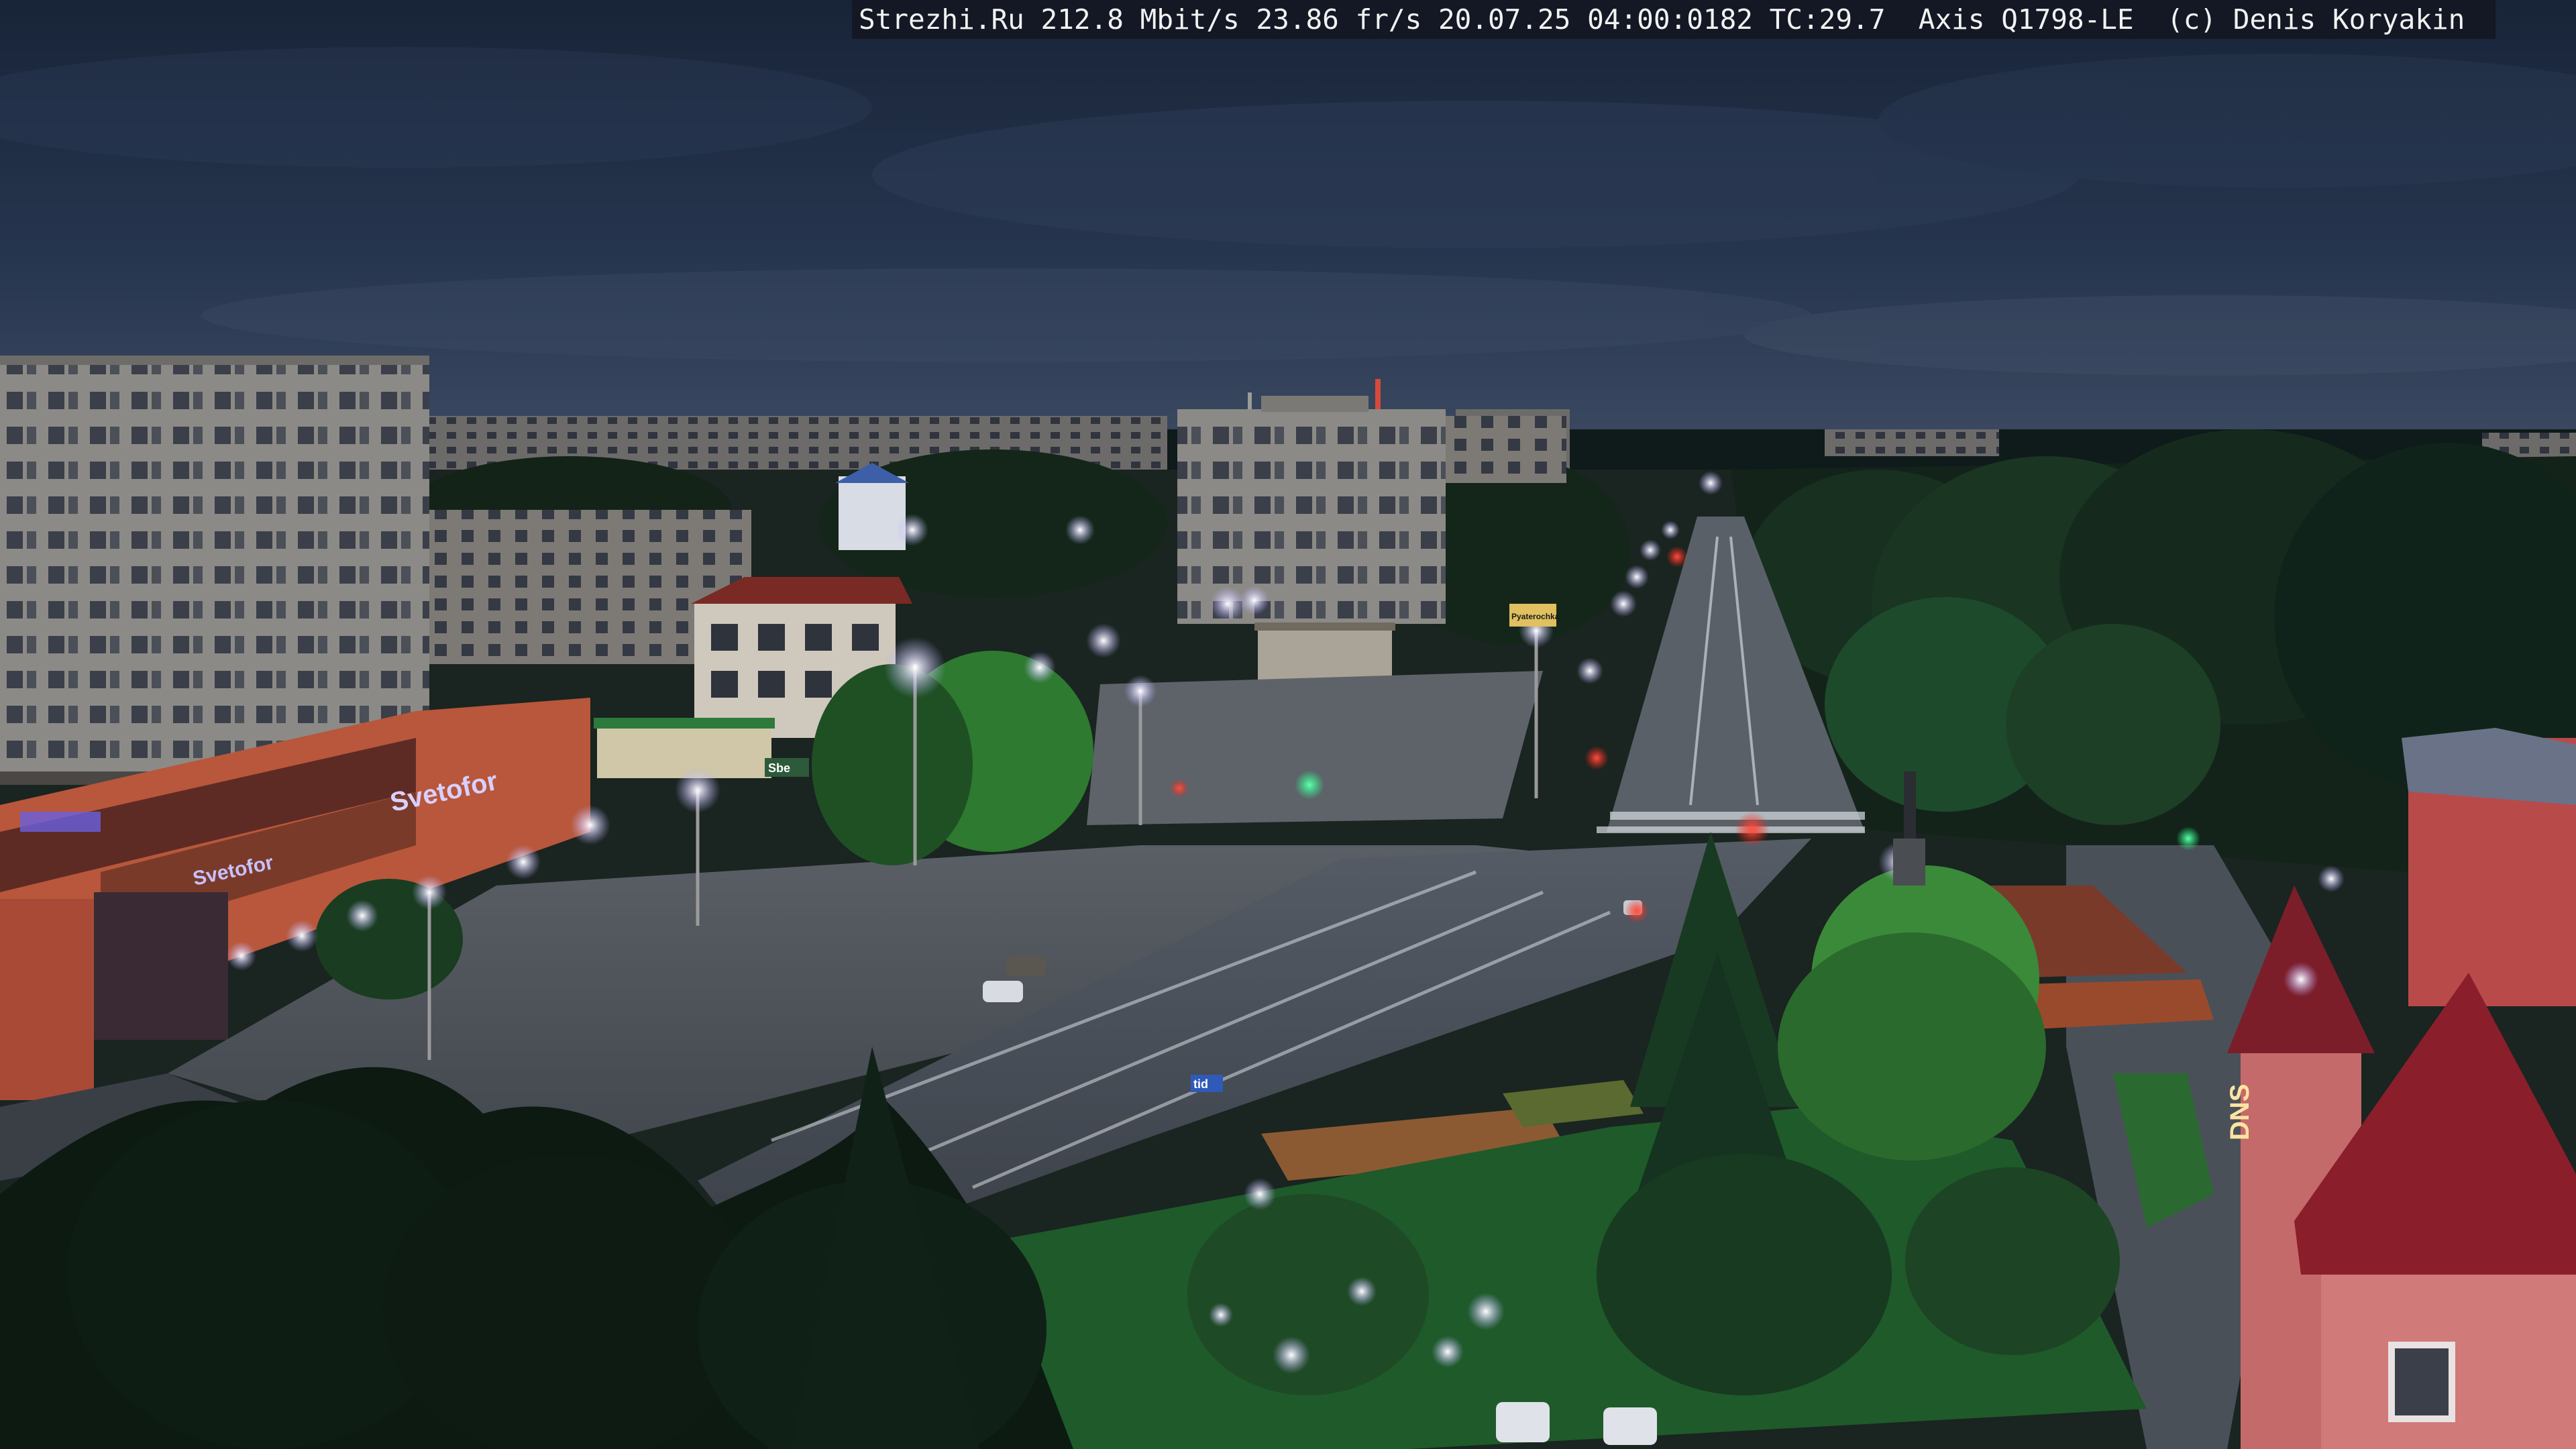  Describe the element at coordinates (1535, 616) in the screenshot. I see `billboard-sign: Pyaterochka` at that location.